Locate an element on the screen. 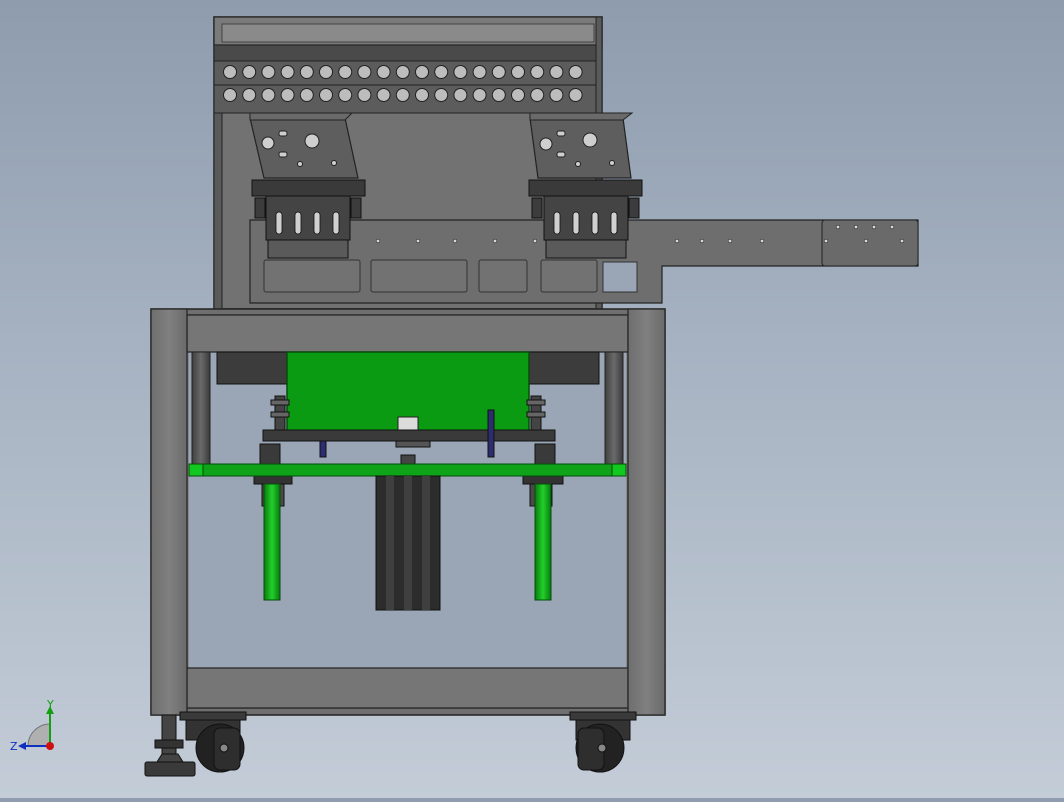 The height and width of the screenshot is (802, 1064). axis-triad: Y Z is located at coordinates (32, 725).